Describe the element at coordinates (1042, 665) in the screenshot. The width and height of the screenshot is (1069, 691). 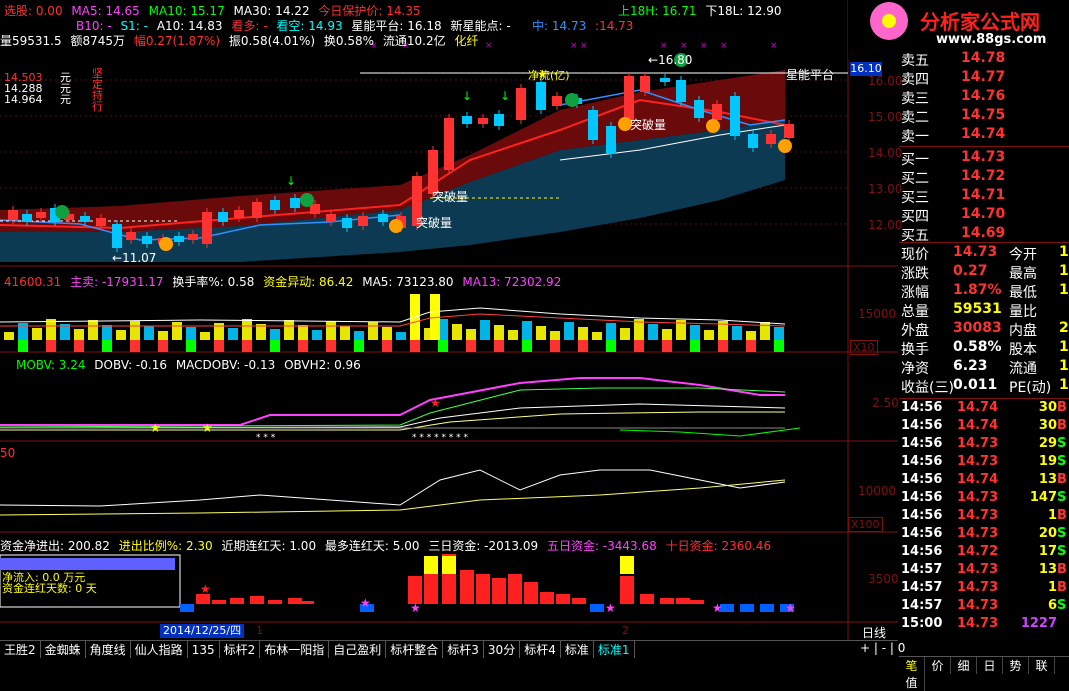
I see `right-tab-5: 联` at that location.